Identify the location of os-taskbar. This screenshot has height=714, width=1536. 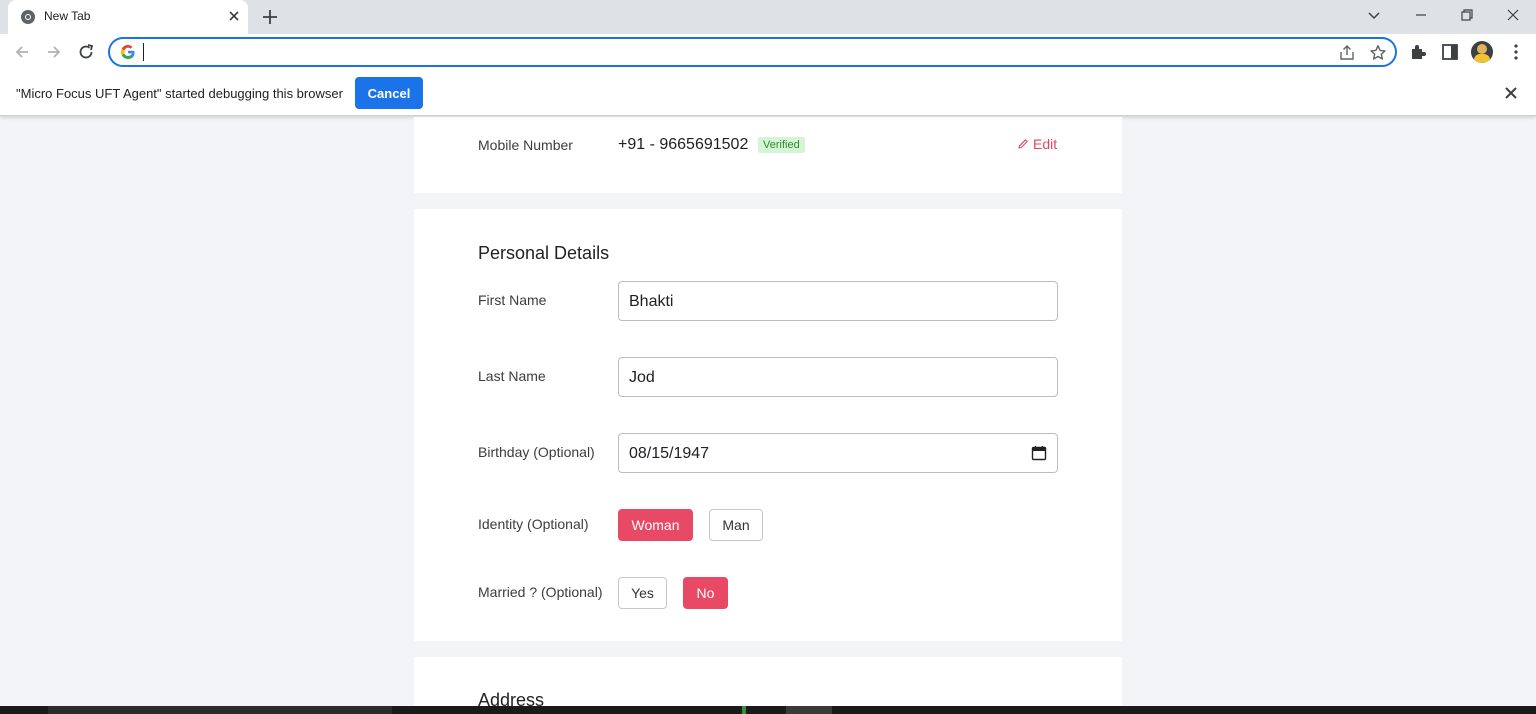
(768, 710).